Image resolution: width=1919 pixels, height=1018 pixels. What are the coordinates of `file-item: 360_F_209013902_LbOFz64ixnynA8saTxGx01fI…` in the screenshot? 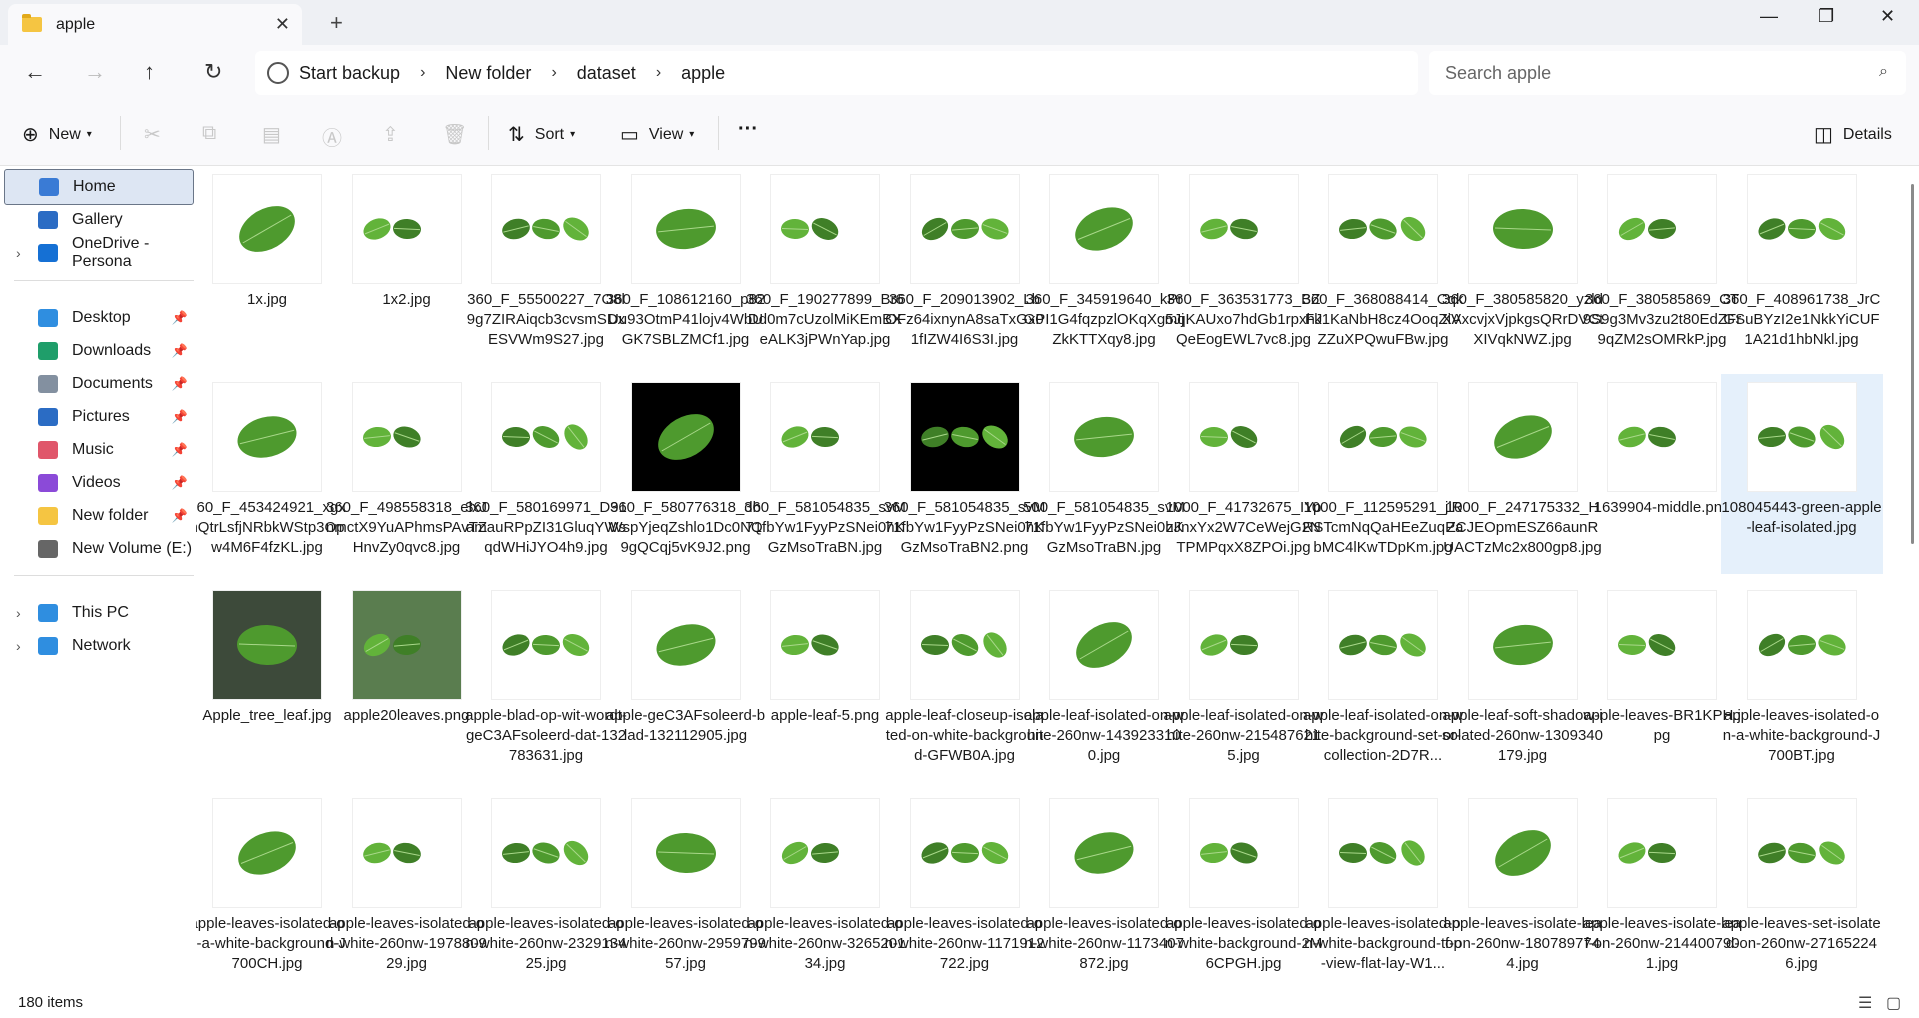 It's located at (965, 266).